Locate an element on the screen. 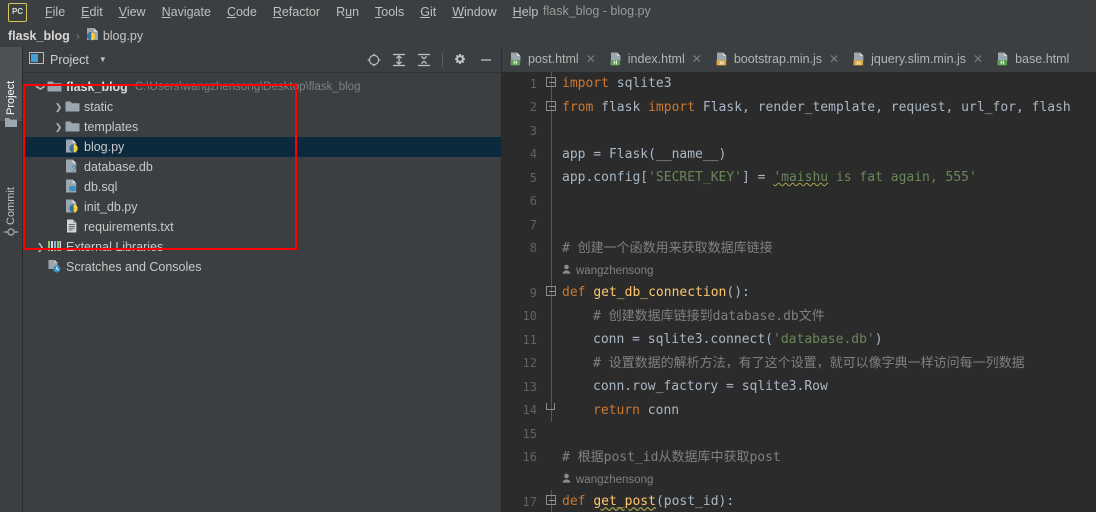 The height and width of the screenshot is (512, 1096). editor-tab-jquery-slim-min-js: JS jquery.slim.min.js ✕ is located at coordinates (917, 59).